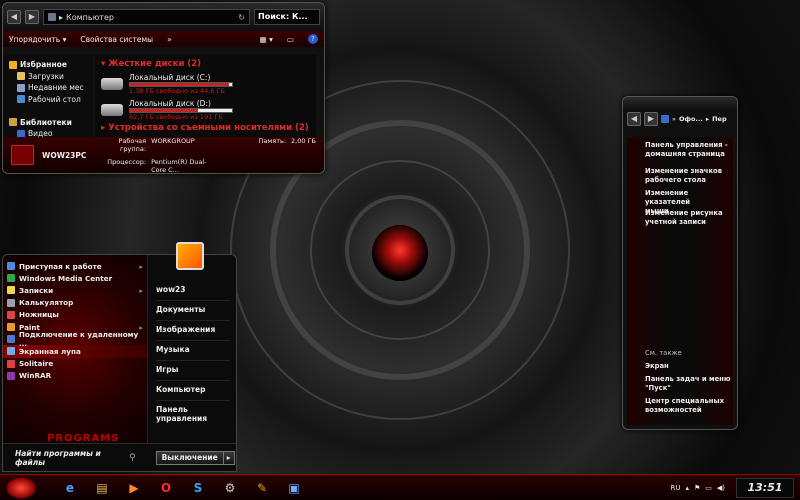 The image size is (800, 500). What do you see at coordinates (708, 488) in the screenshot?
I see `network-icon: ▭` at bounding box center [708, 488].